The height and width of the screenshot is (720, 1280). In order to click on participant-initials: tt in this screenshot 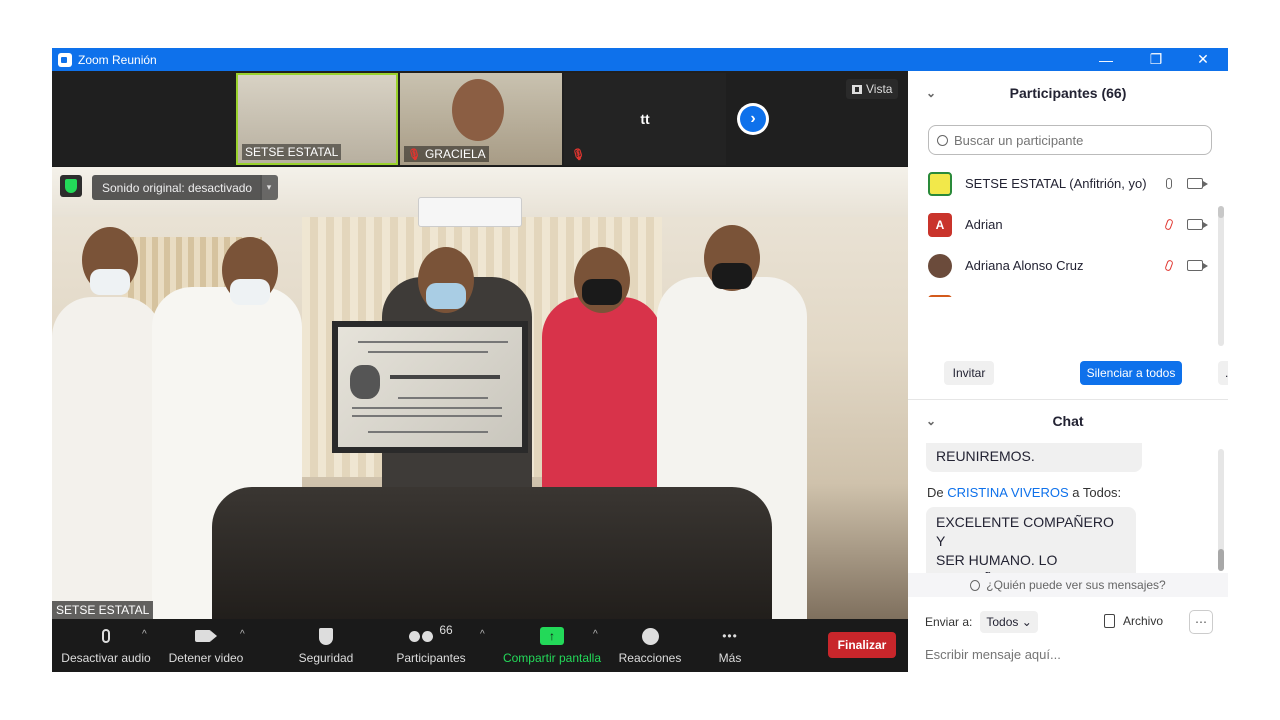, I will do `click(645, 119)`.